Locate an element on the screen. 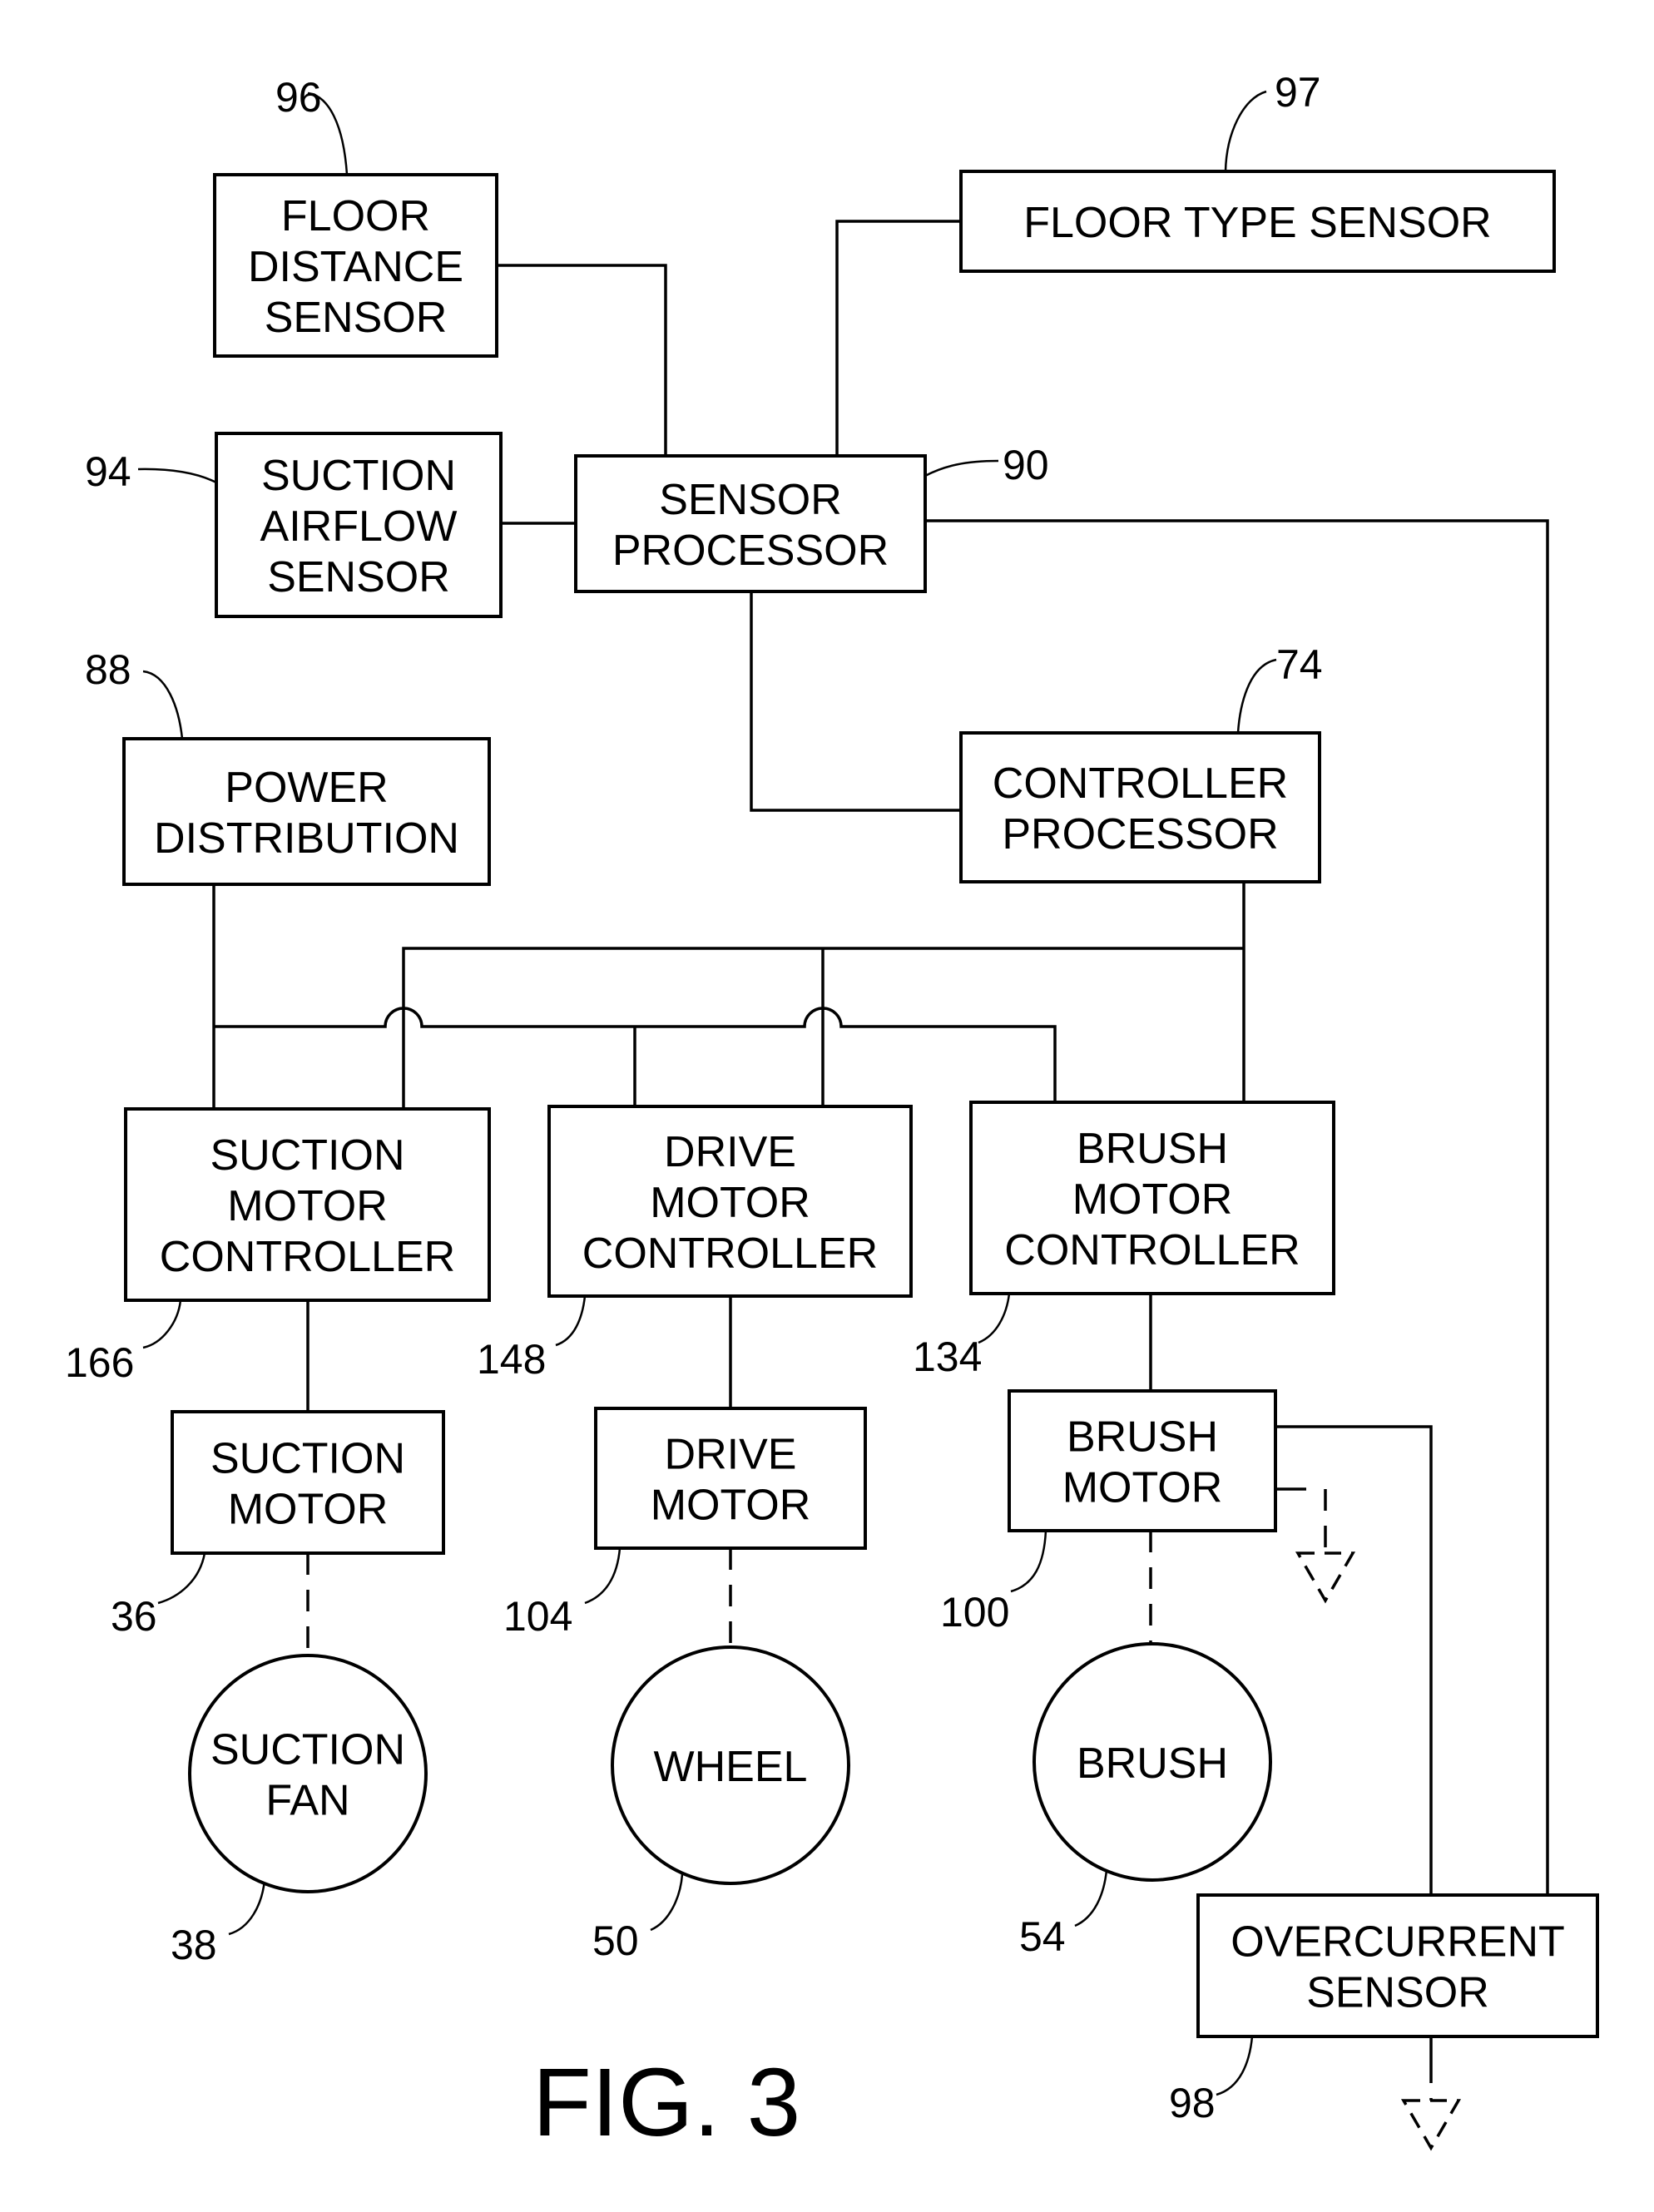 This screenshot has width=1654, height=2212. ground-symbols is located at coordinates (1378, 1851).